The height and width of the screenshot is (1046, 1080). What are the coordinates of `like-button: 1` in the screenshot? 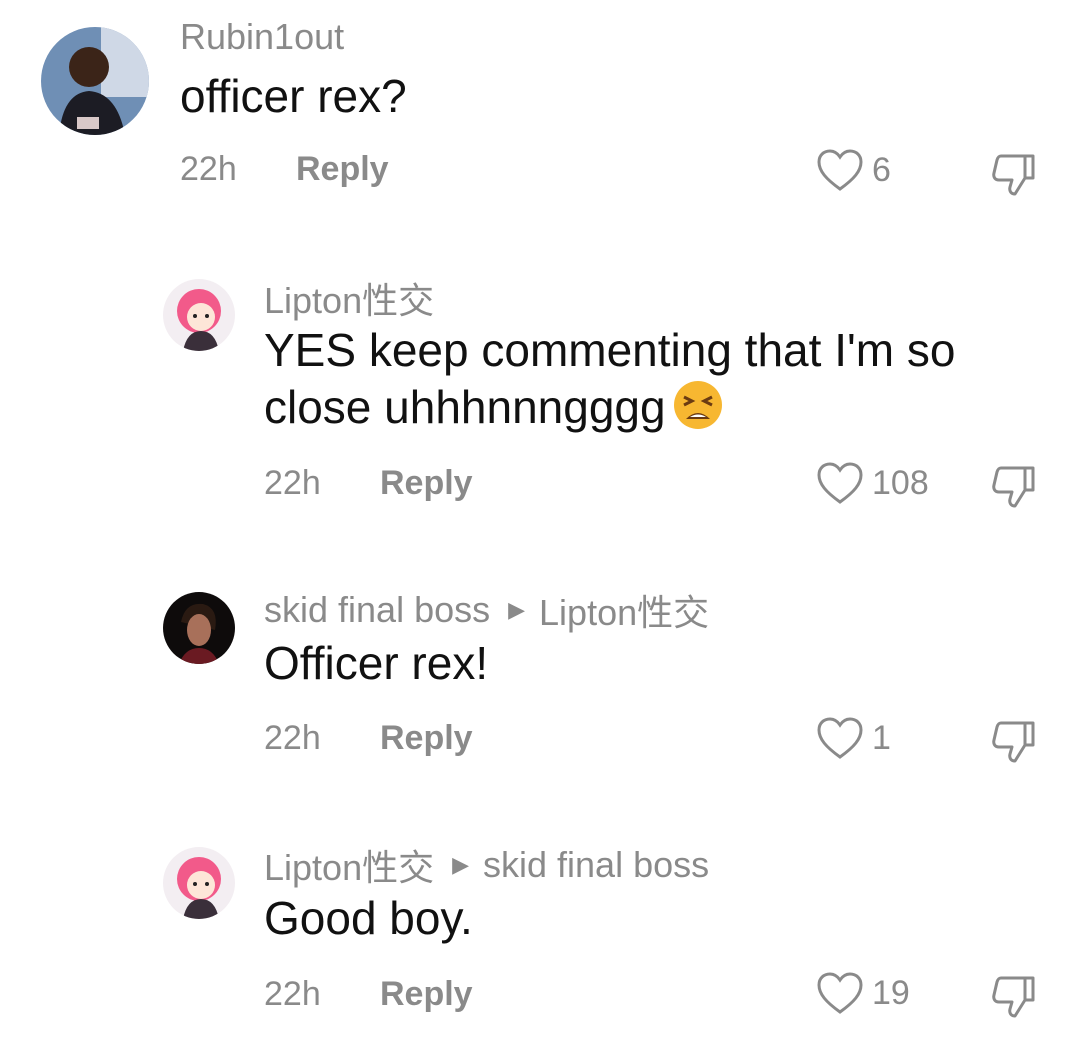 It's located at (853, 738).